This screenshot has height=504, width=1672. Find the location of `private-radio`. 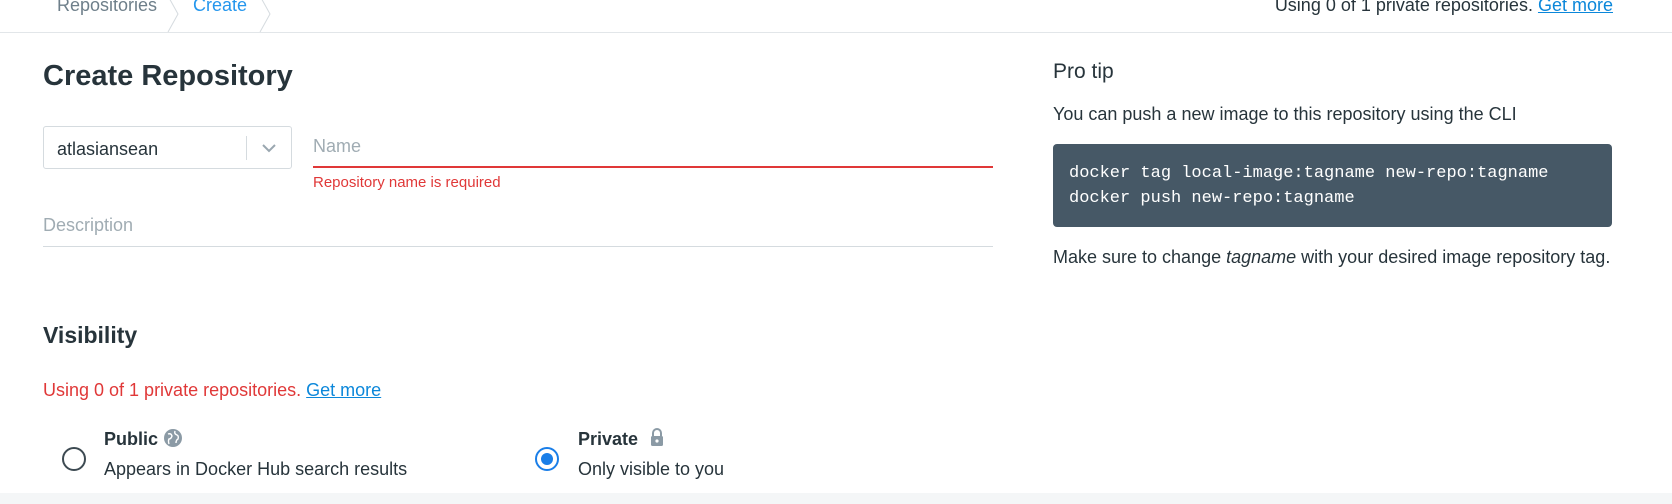

private-radio is located at coordinates (547, 459).